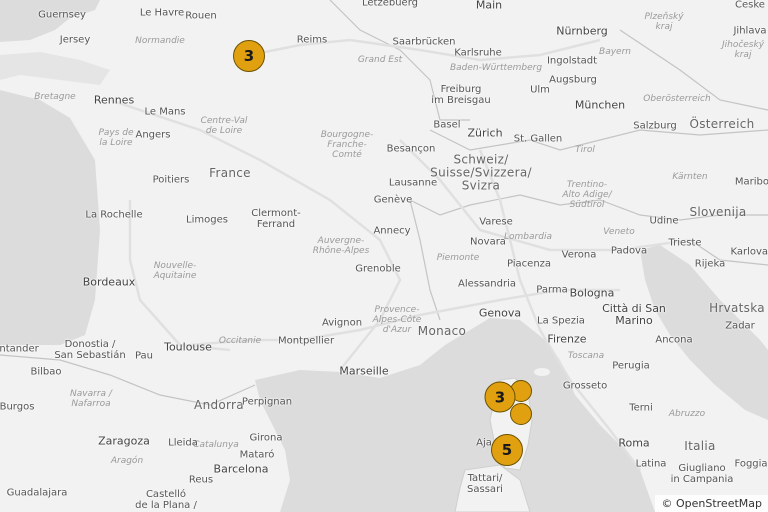 This screenshot has height=512, width=768. Describe the element at coordinates (507, 450) in the screenshot. I see `map-cluster-marker: 5` at that location.